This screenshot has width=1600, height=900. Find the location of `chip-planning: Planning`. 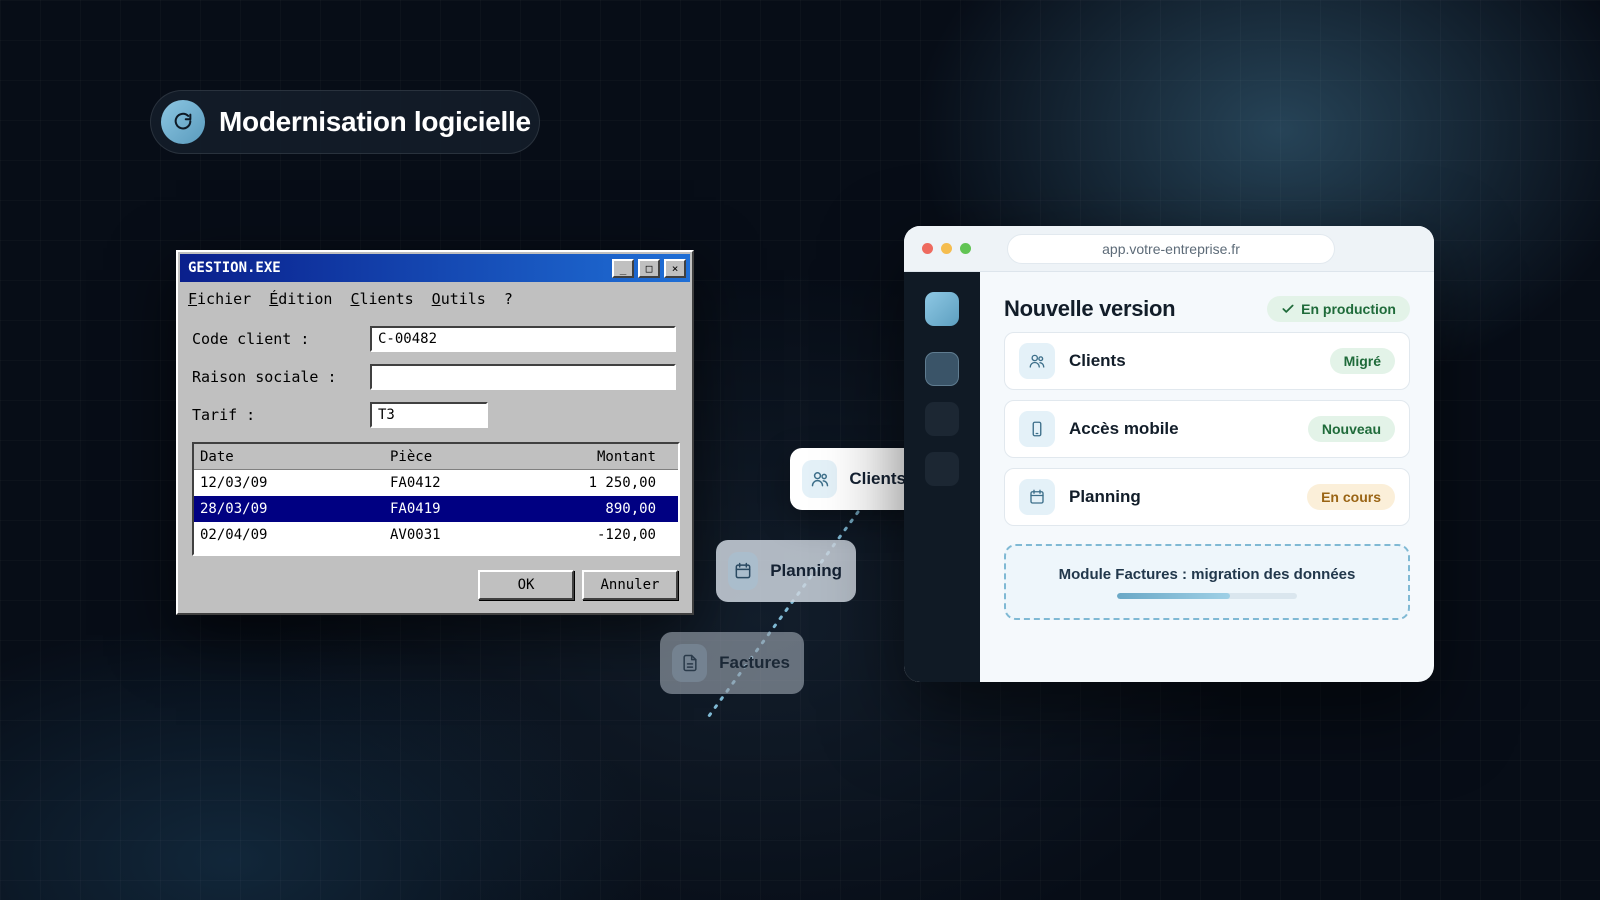

chip-planning: Planning is located at coordinates (786, 571).